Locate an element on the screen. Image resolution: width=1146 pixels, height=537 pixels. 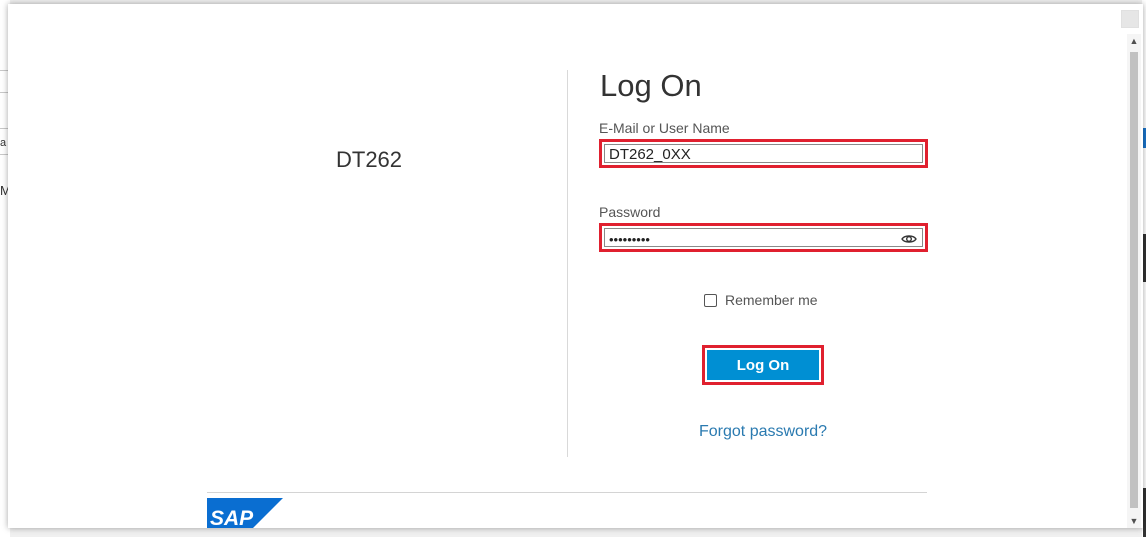
scroll-up-arrow-icon: ▲ is located at coordinates (1134, 41).